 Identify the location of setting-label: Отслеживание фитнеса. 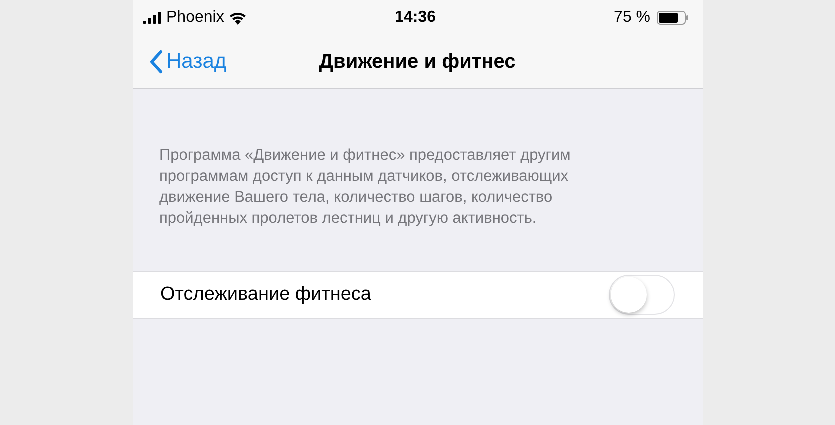
(266, 295).